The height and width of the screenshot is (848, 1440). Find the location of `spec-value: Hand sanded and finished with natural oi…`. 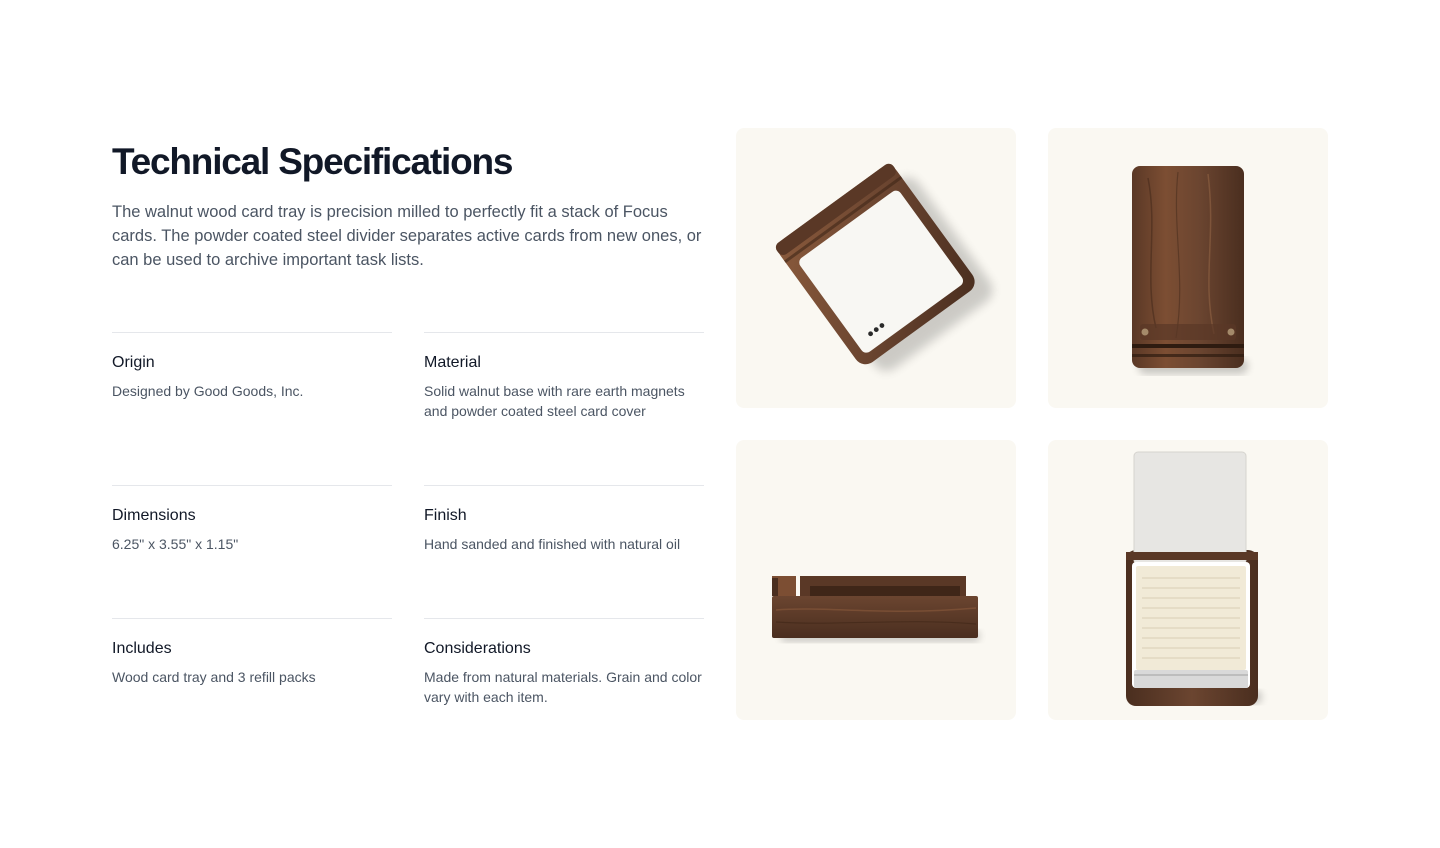

spec-value: Hand sanded and finished with natural oi… is located at coordinates (552, 544).